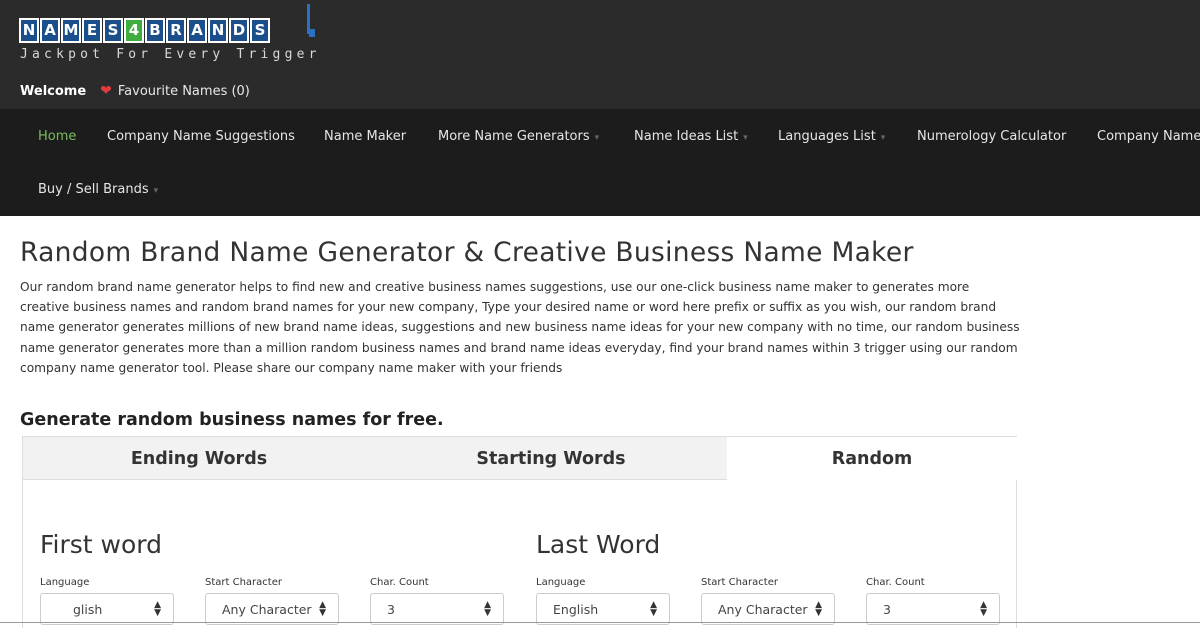 This screenshot has width=1200, height=628. I want to click on nav-languages-list: Languages List ▾, so click(831, 136).